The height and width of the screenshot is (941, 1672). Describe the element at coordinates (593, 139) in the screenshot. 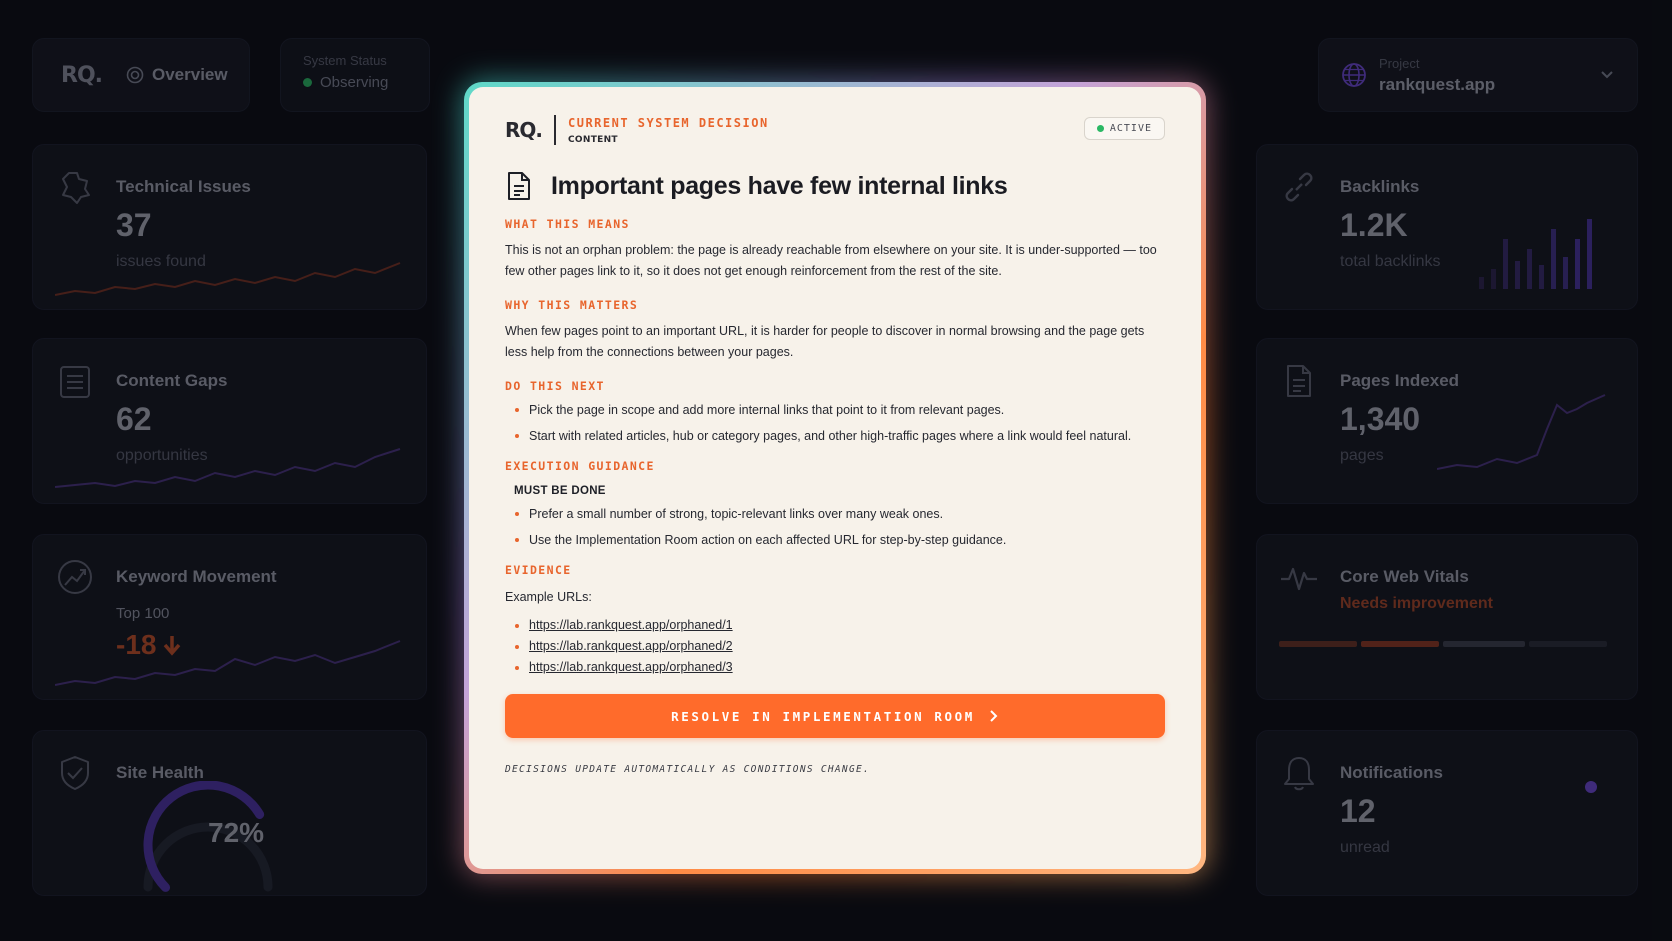

I see `decision-category: CONTENT` at that location.